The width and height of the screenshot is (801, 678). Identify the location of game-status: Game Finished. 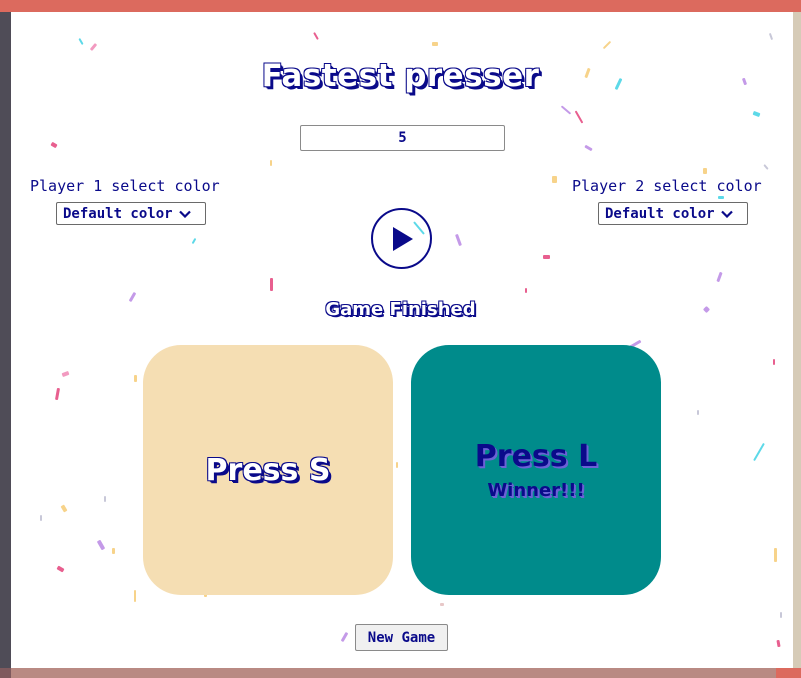
(400, 309).